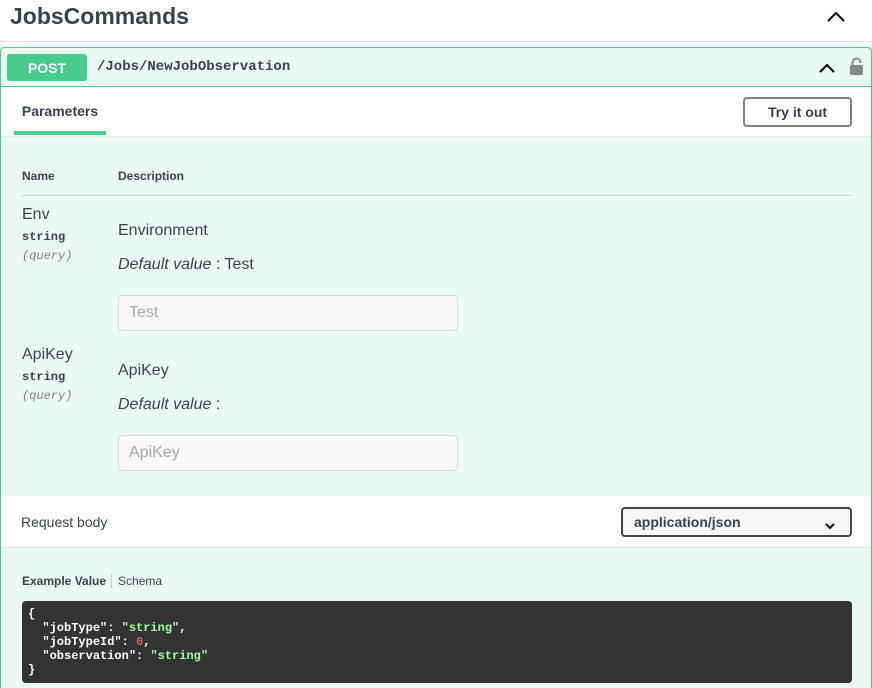 The image size is (872, 688). I want to click on tab-schema: Schema, so click(137, 581).